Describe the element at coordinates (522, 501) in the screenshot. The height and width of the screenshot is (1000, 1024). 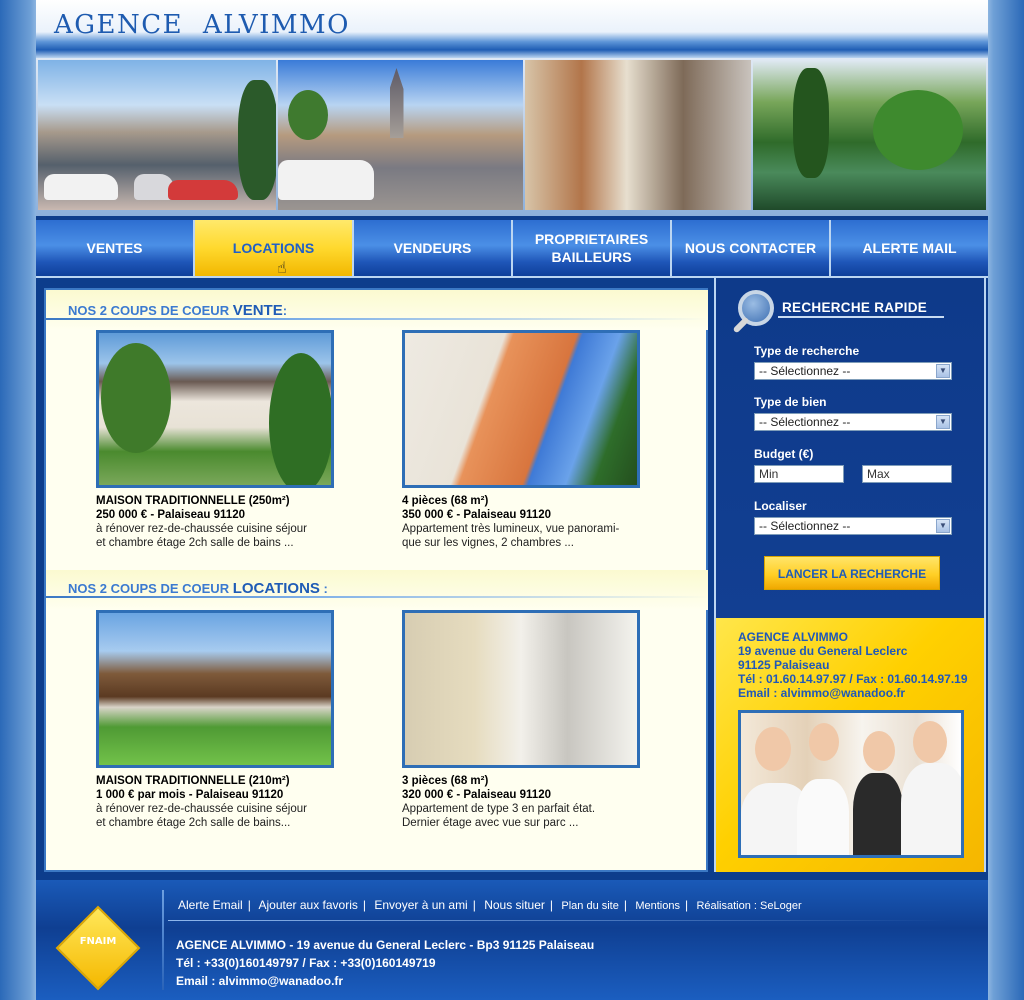
I see `listing-title: 4 pièces (68 m²)` at that location.